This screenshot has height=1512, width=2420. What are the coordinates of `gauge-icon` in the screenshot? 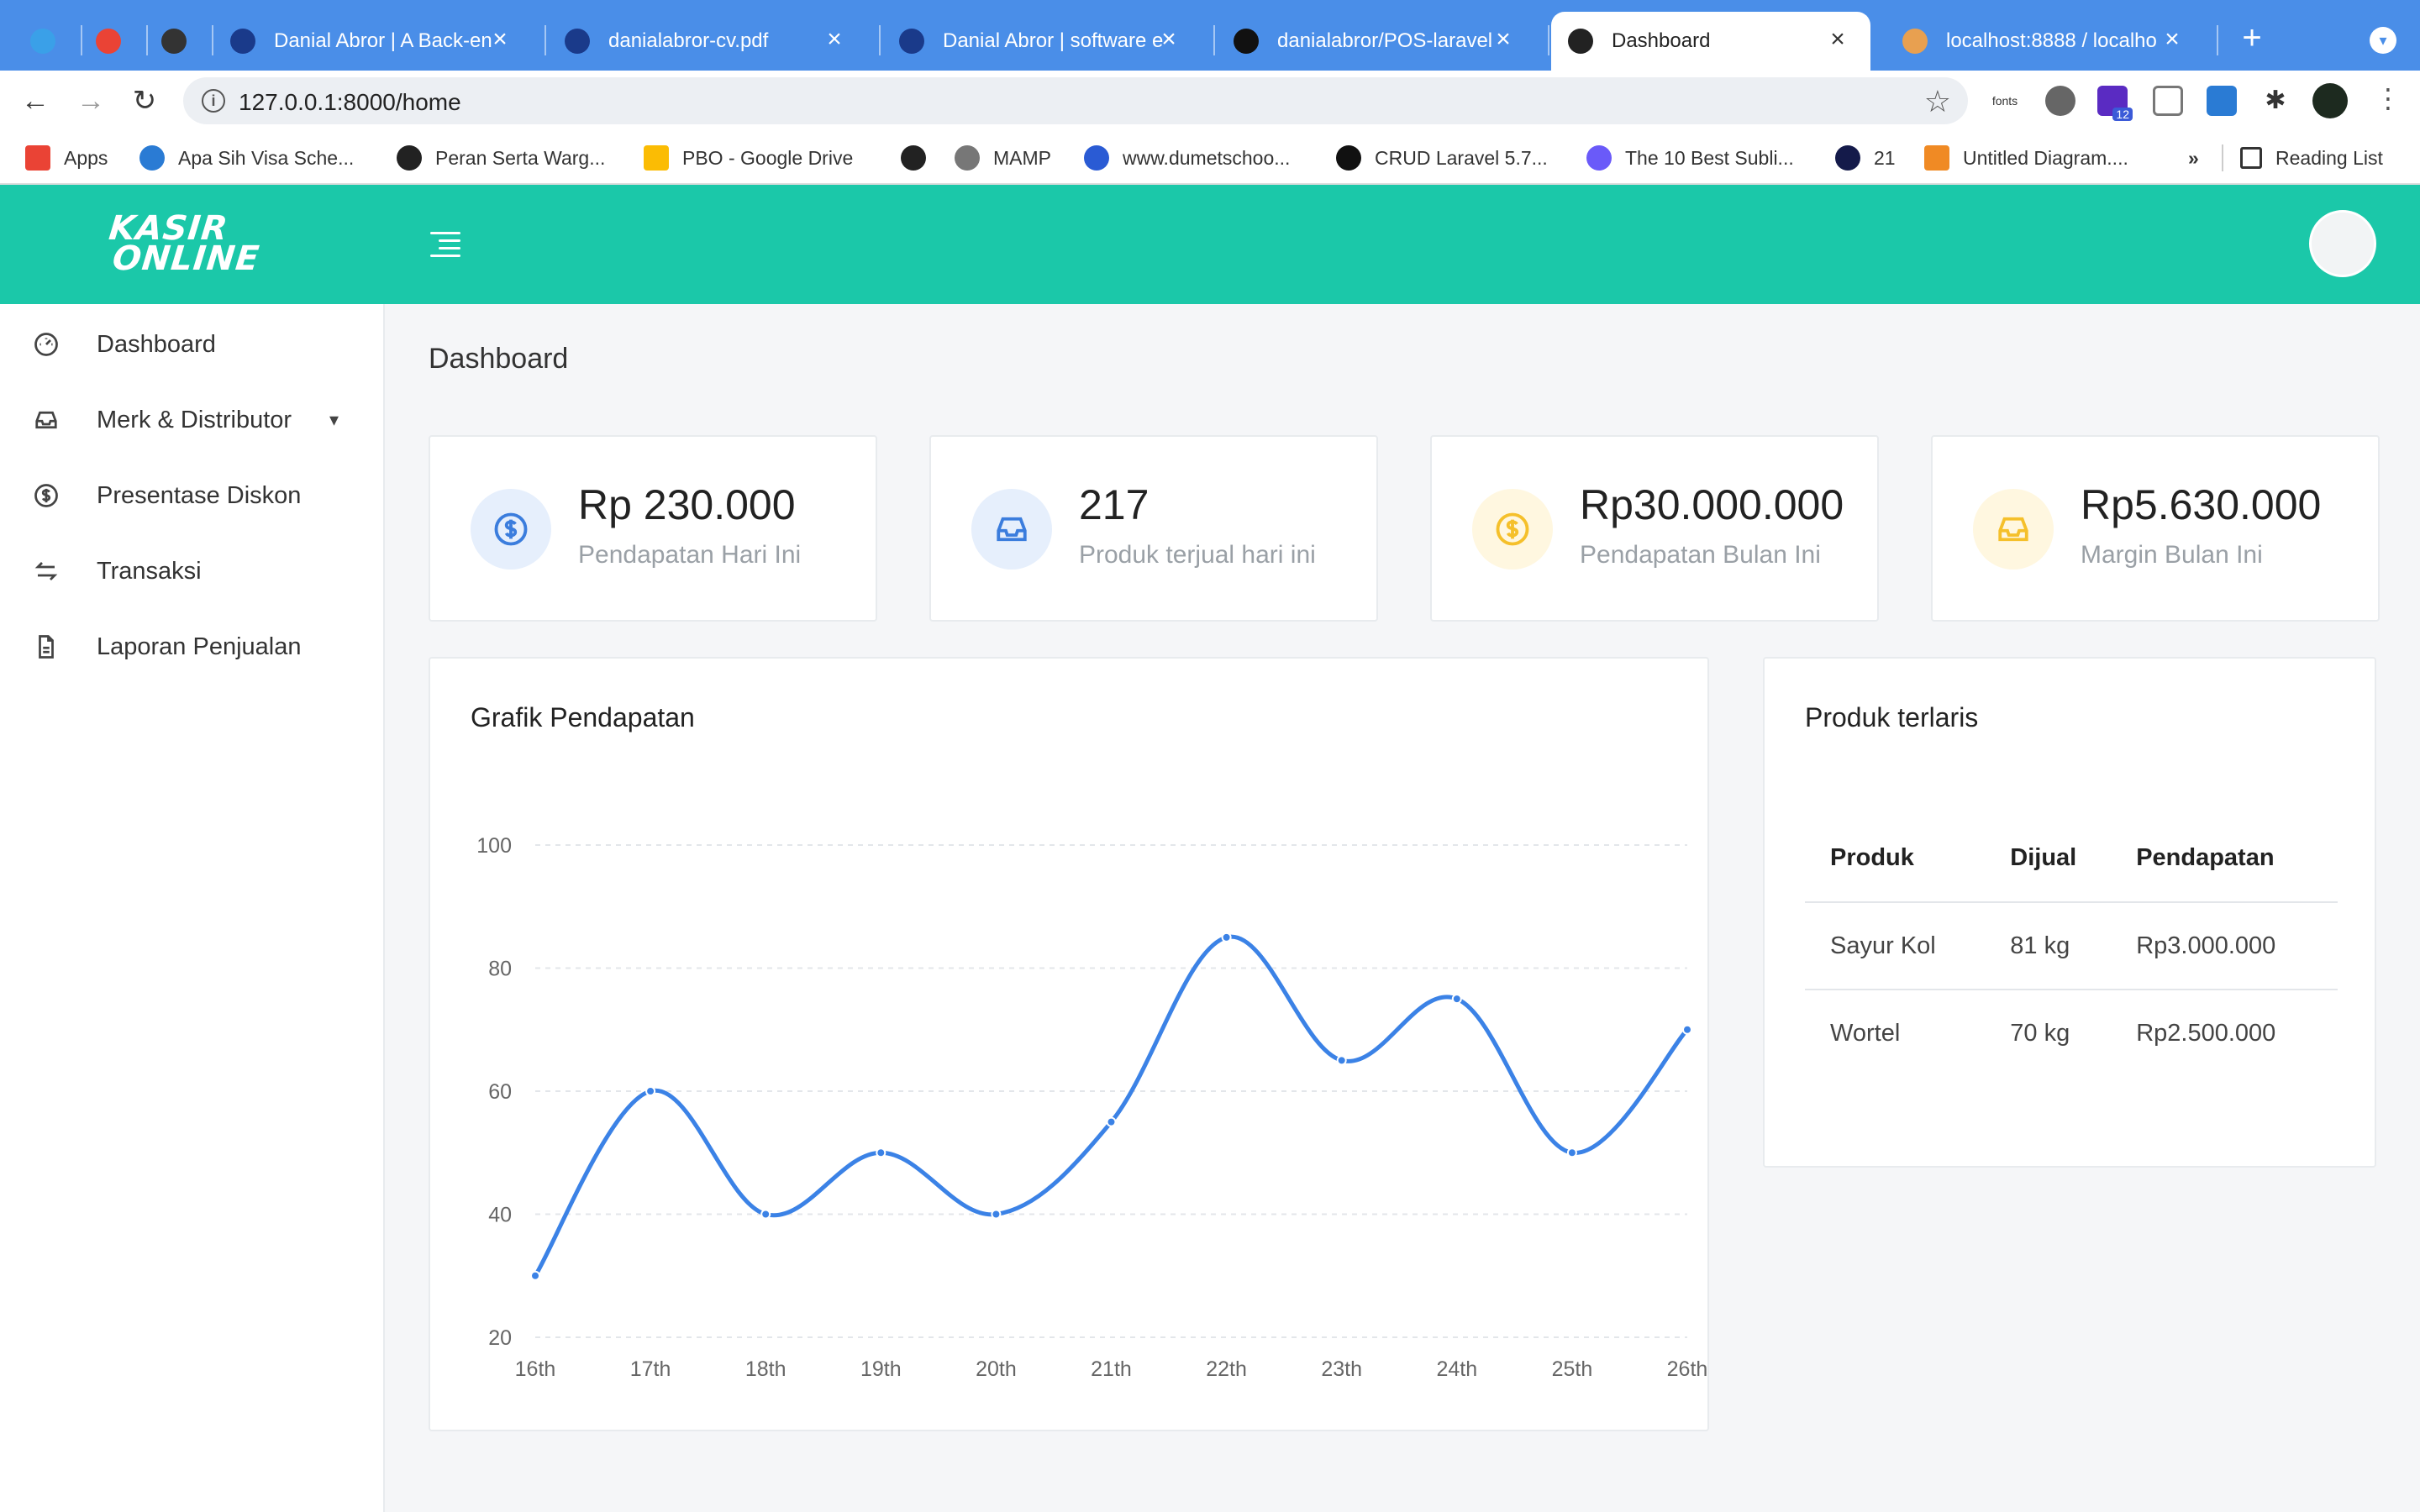 It's located at (46, 344).